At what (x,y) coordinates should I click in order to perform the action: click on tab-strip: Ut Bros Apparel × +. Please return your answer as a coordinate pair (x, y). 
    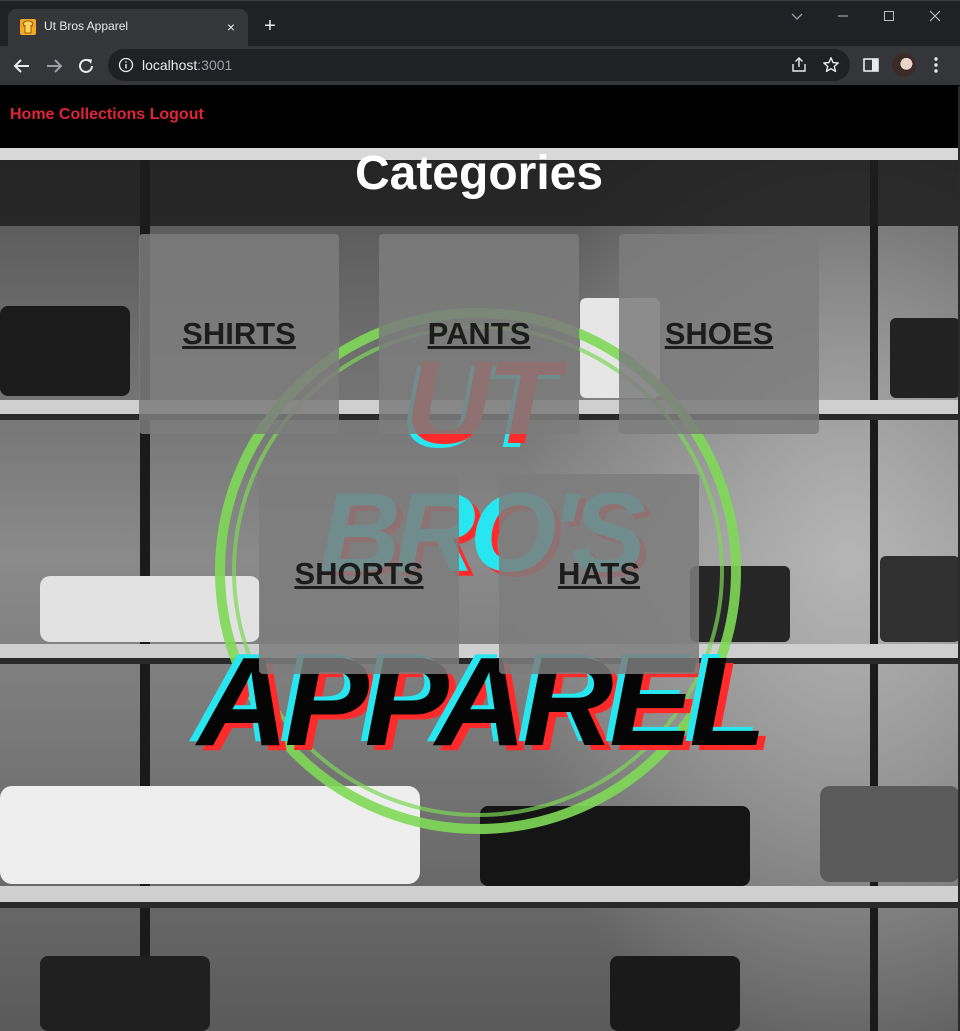
    Looking at the image, I should click on (480, 23).